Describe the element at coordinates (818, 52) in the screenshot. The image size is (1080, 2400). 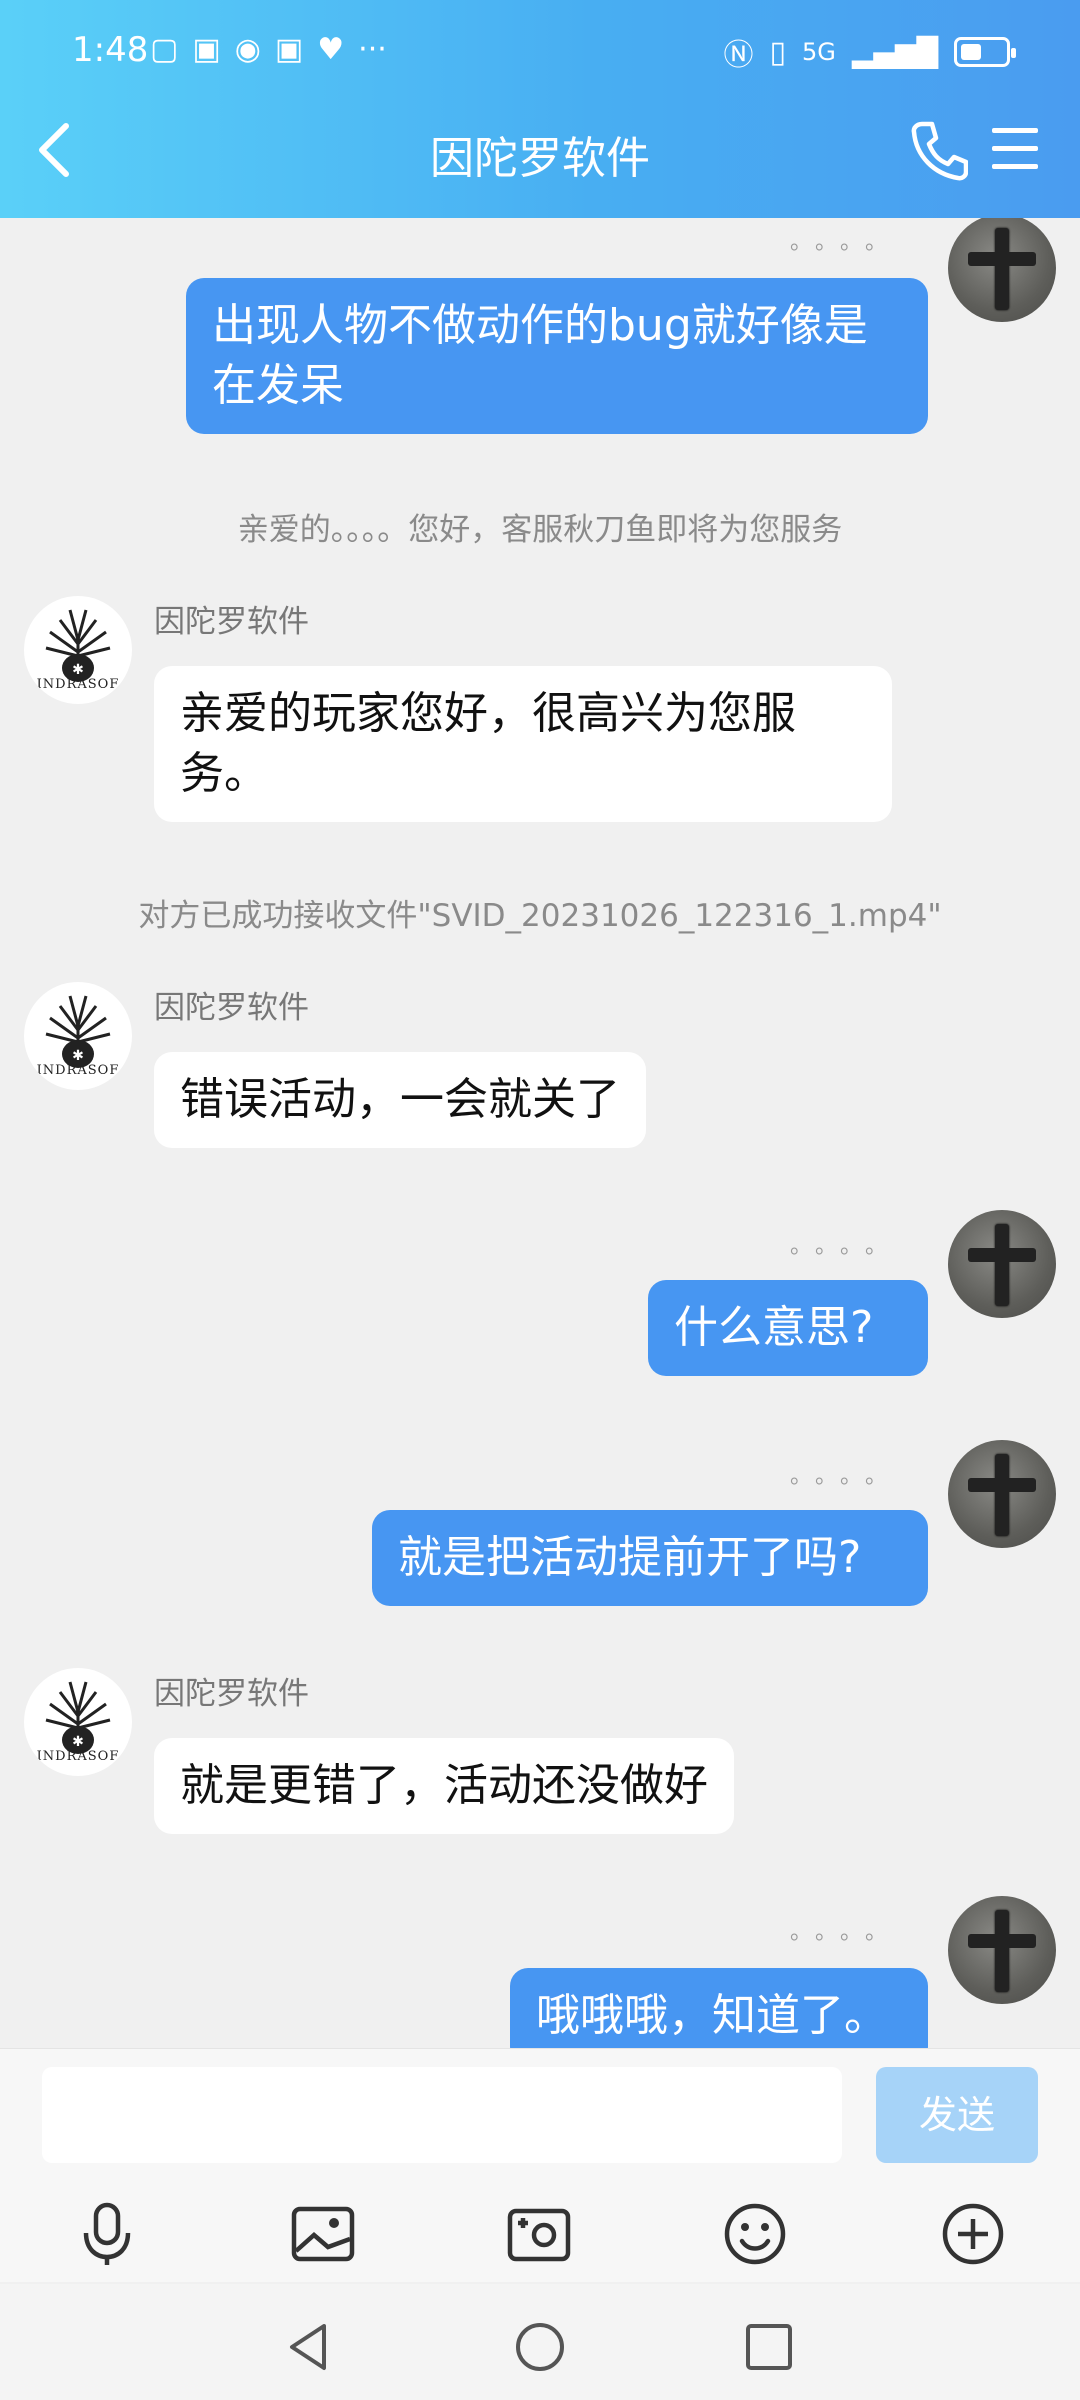
I see `network-label: 5G` at that location.